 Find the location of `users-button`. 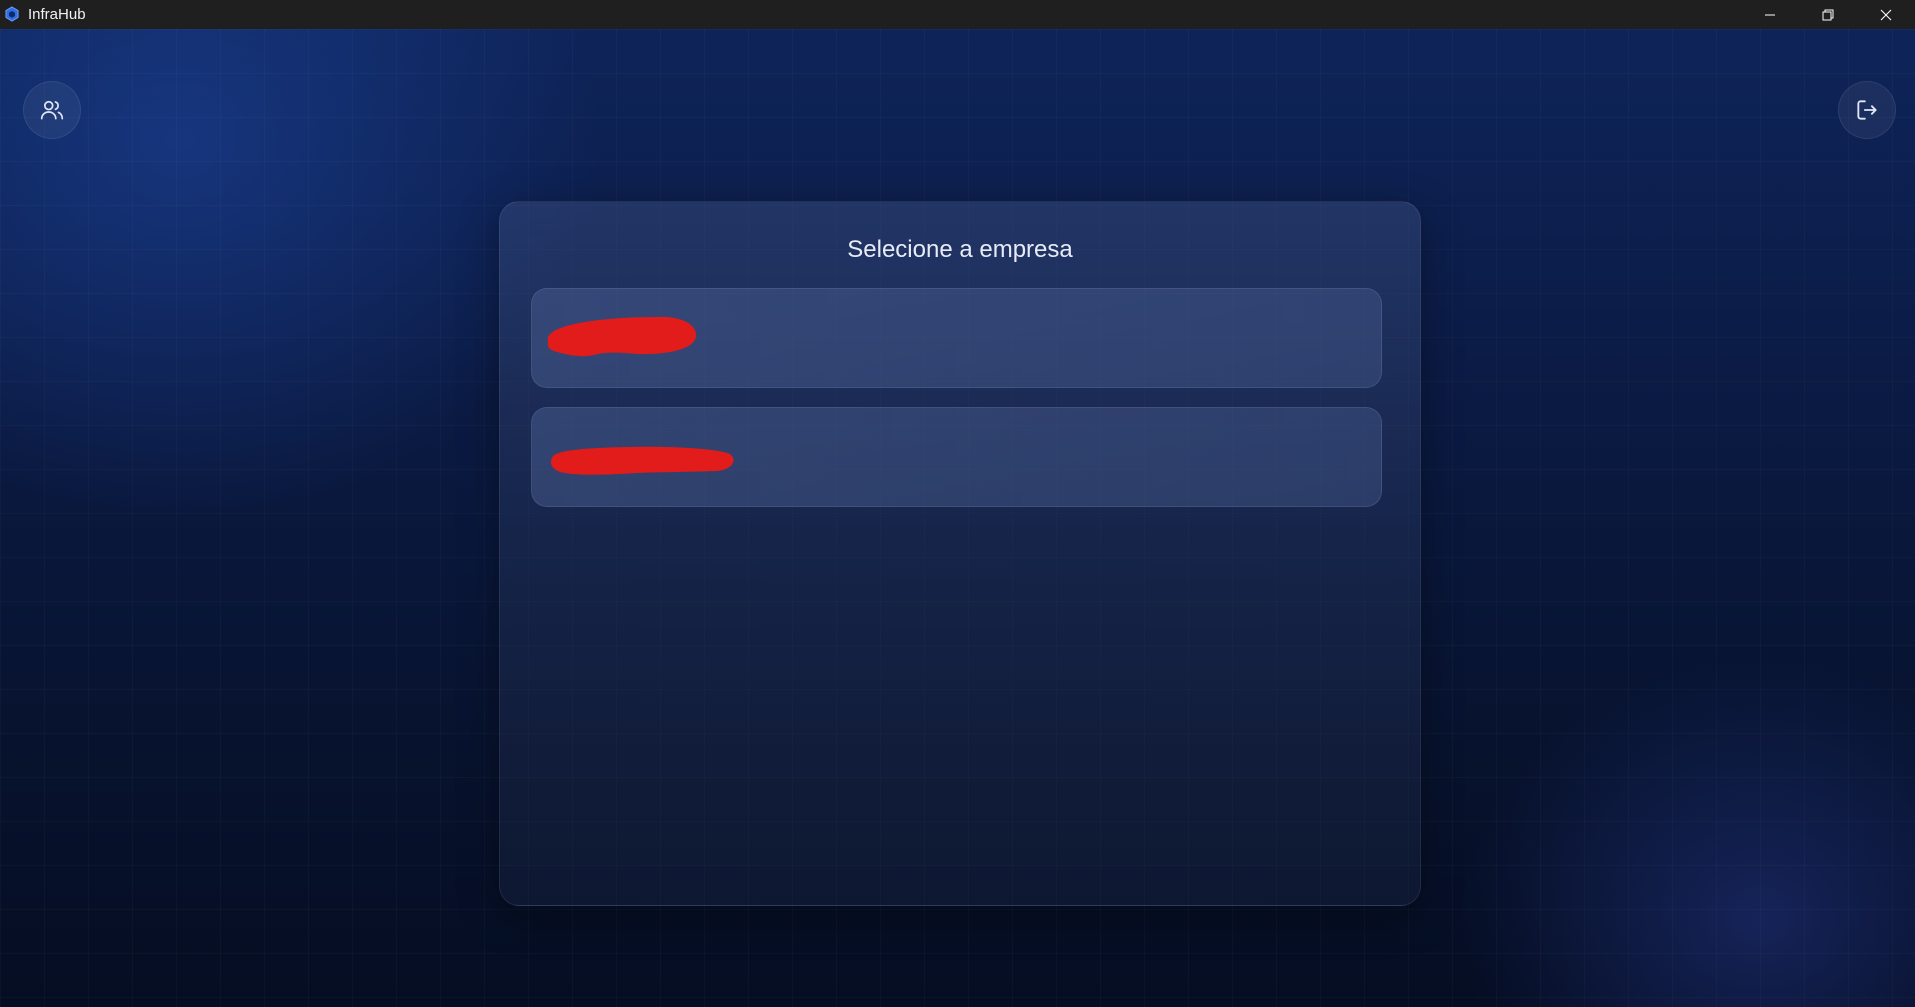

users-button is located at coordinates (52, 110).